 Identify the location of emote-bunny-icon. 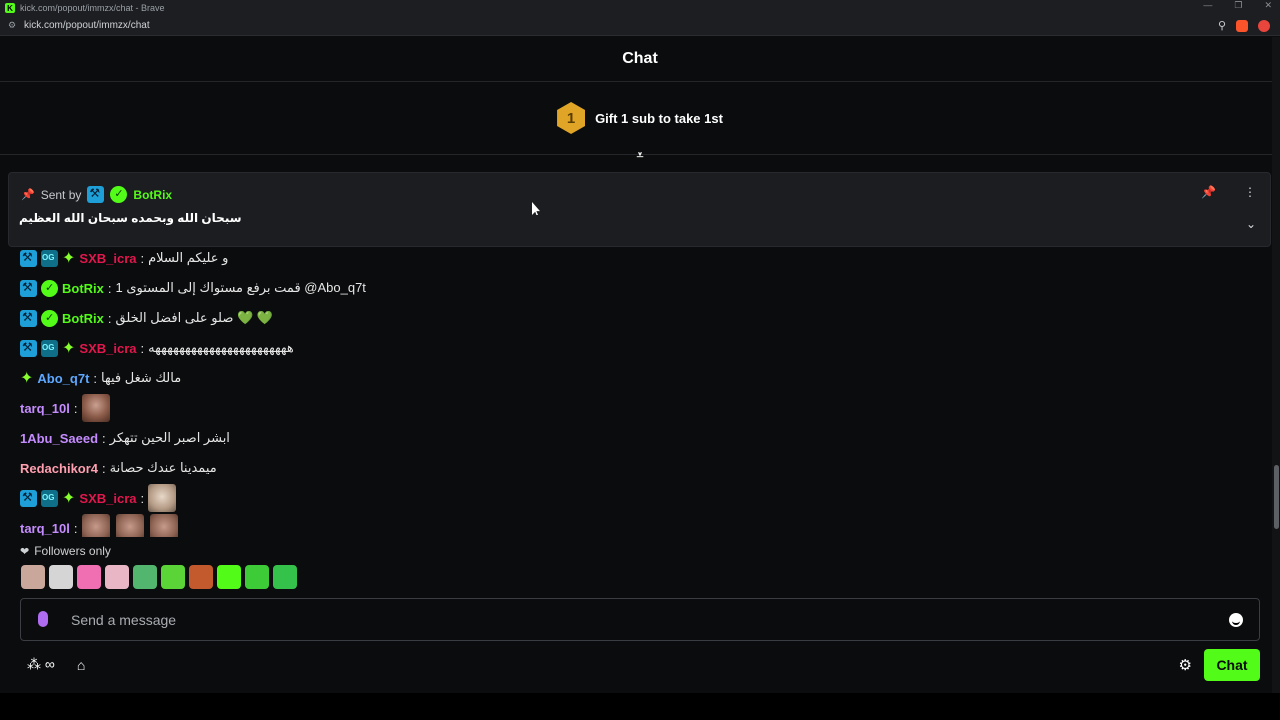
(117, 577).